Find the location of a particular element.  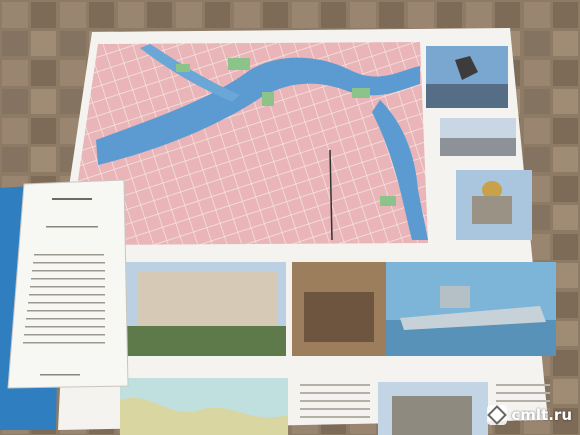

cruiser-superstructure is located at coordinates (455, 297).